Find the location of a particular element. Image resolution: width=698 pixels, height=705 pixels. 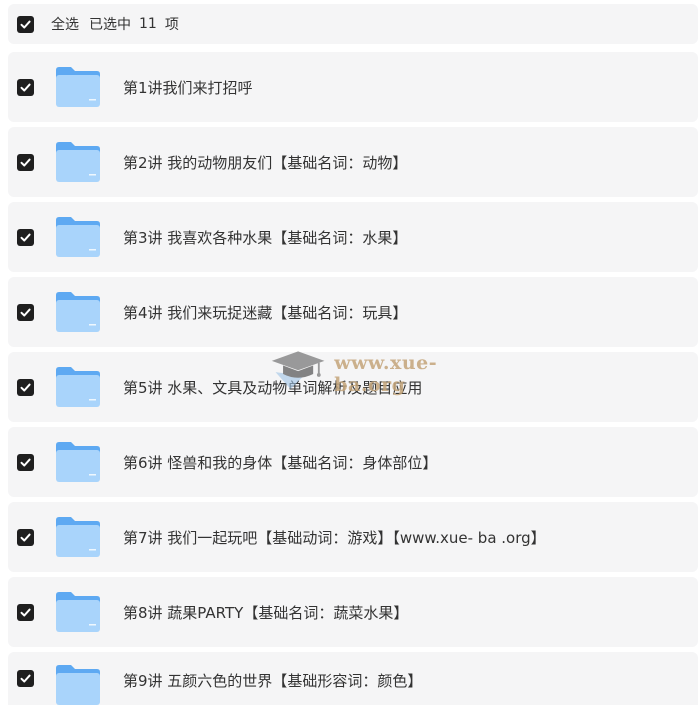

item-name: 第3讲 我喜欢各种水果【基础名词：水果】 is located at coordinates (265, 237).